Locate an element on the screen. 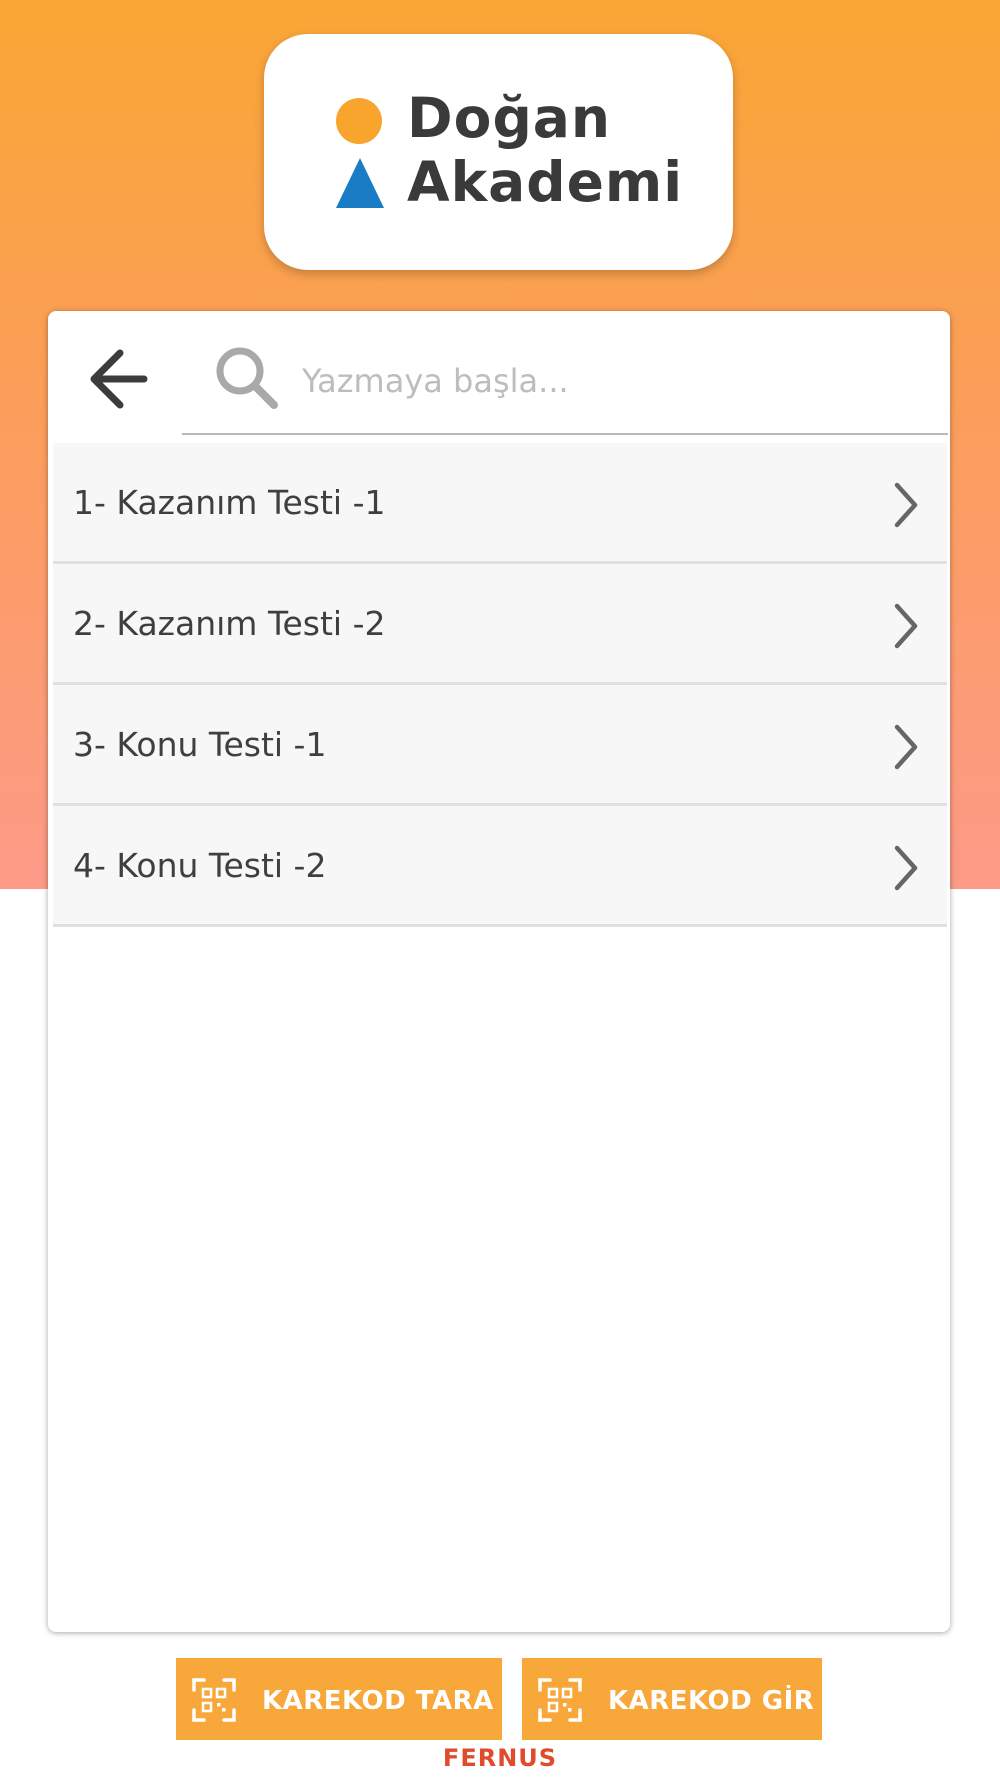 This screenshot has width=1000, height=1778. footer-brand: FERNUS is located at coordinates (500, 1758).